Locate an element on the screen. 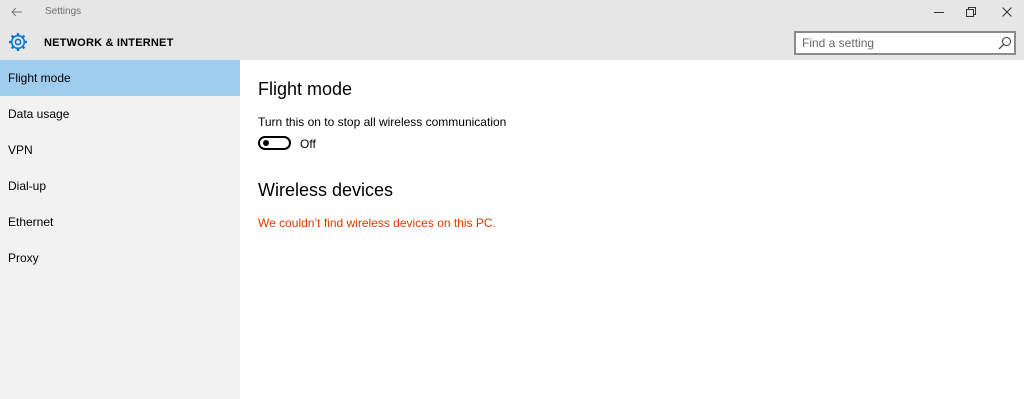 The width and height of the screenshot is (1024, 399). restore-icon is located at coordinates (971, 12).